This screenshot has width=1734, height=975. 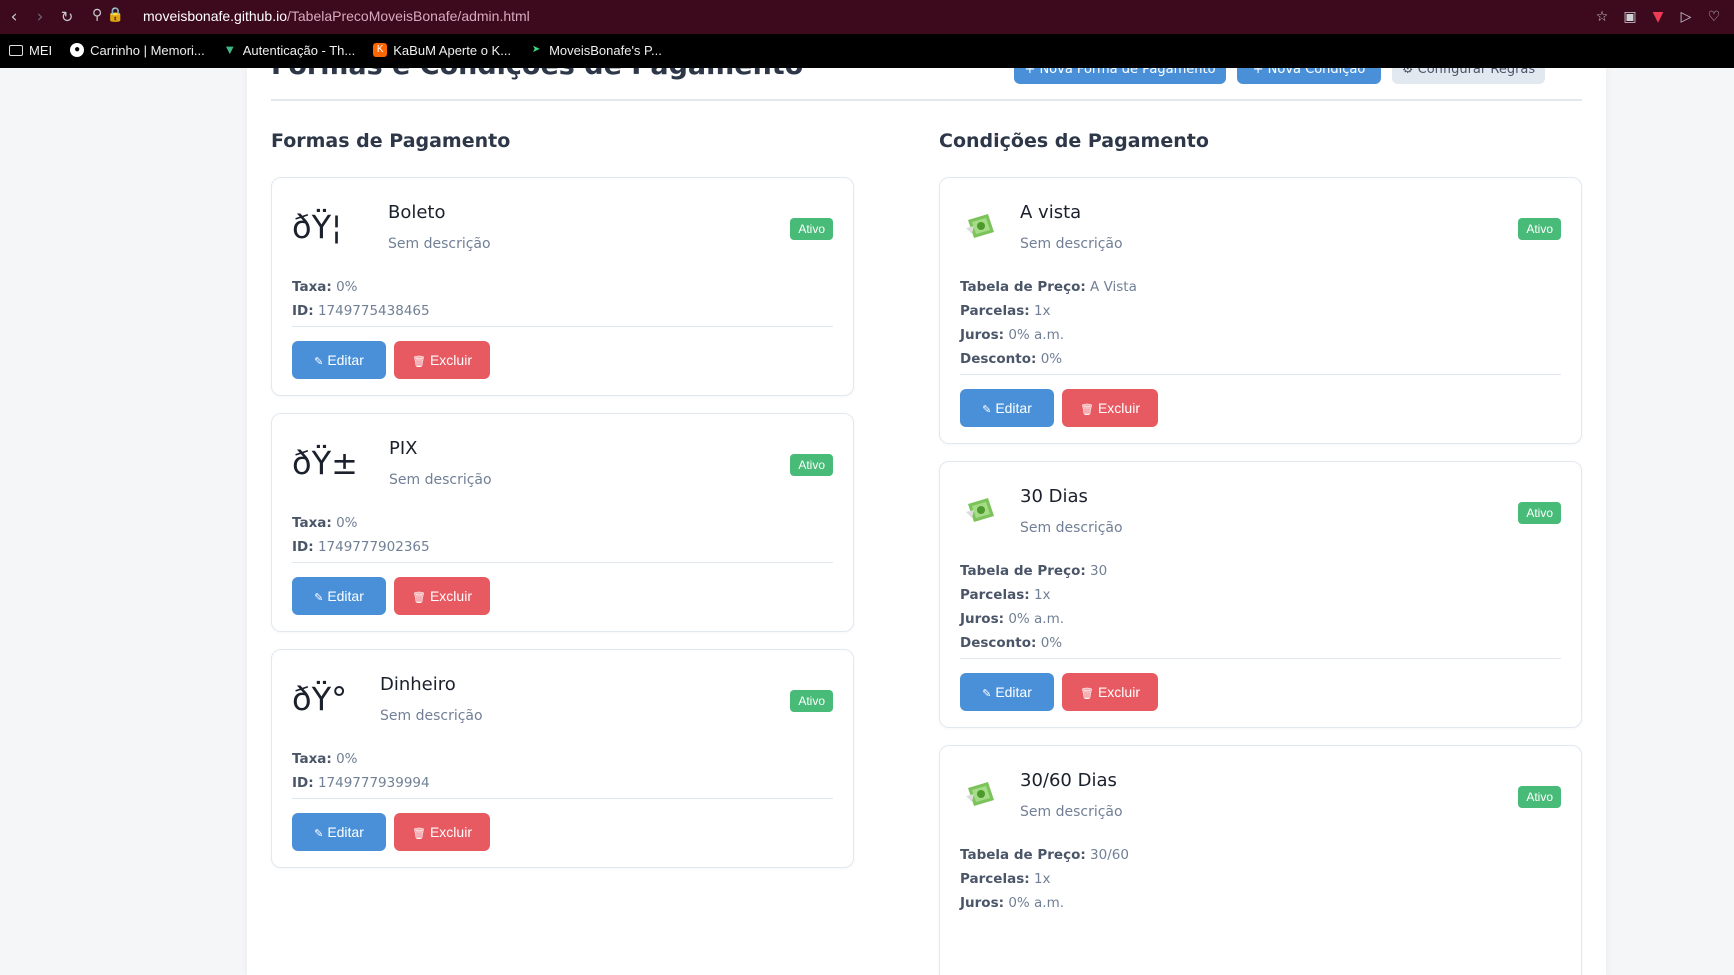 What do you see at coordinates (325, 463) in the screenshot?
I see `mobile-phone-icon: ðŸ±` at bounding box center [325, 463].